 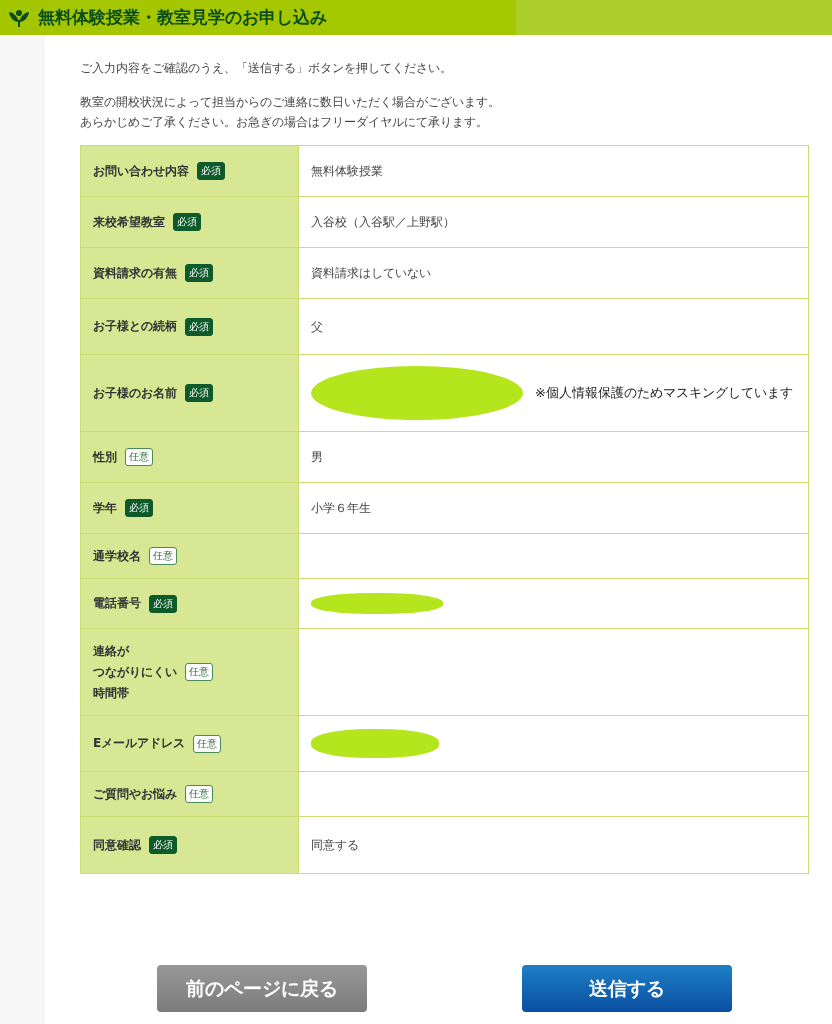 What do you see at coordinates (141, 171) in the screenshot?
I see `field-label: お問い合わせ内容` at bounding box center [141, 171].